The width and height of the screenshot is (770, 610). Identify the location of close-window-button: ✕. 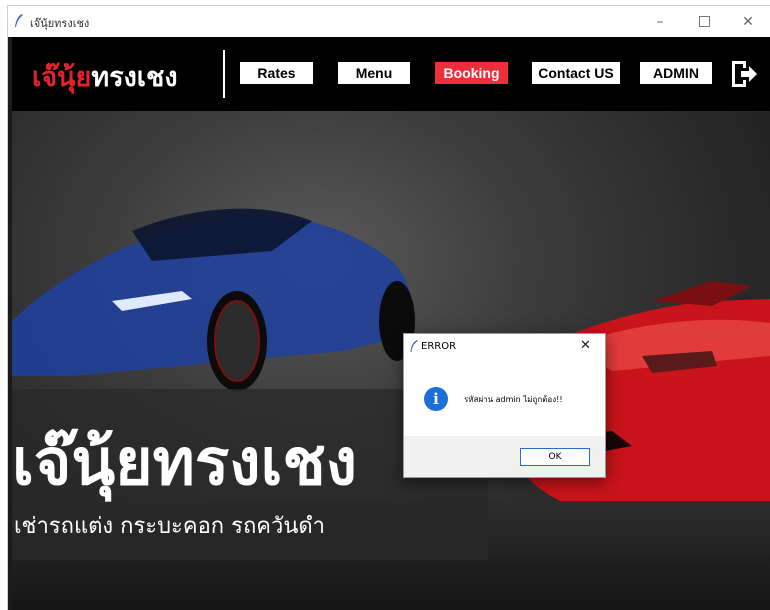
(748, 21).